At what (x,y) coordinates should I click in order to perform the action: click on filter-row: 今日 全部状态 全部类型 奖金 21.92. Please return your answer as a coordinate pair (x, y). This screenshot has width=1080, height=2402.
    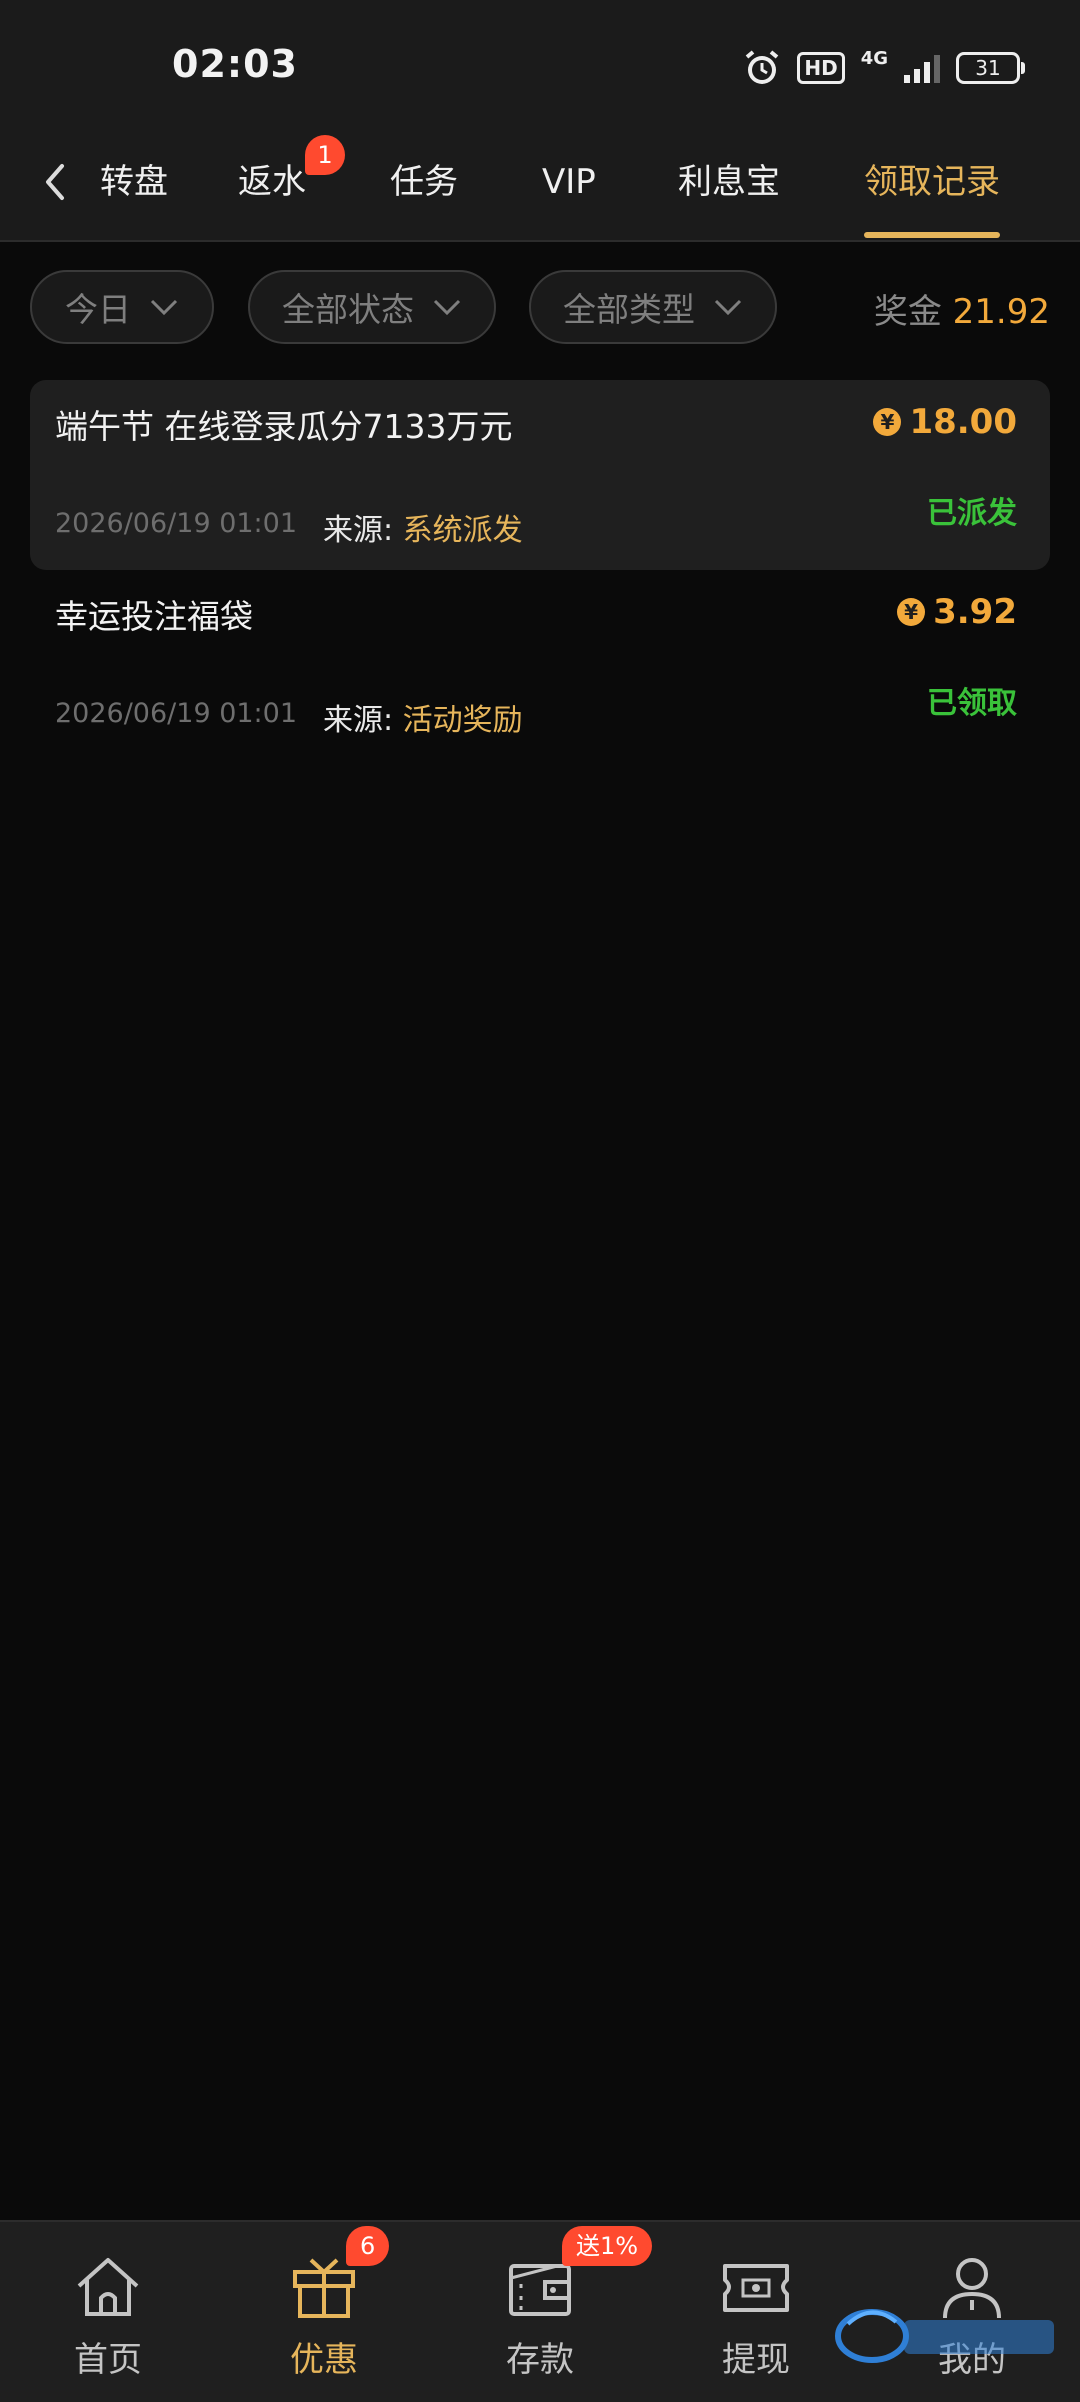
    Looking at the image, I should click on (540, 309).